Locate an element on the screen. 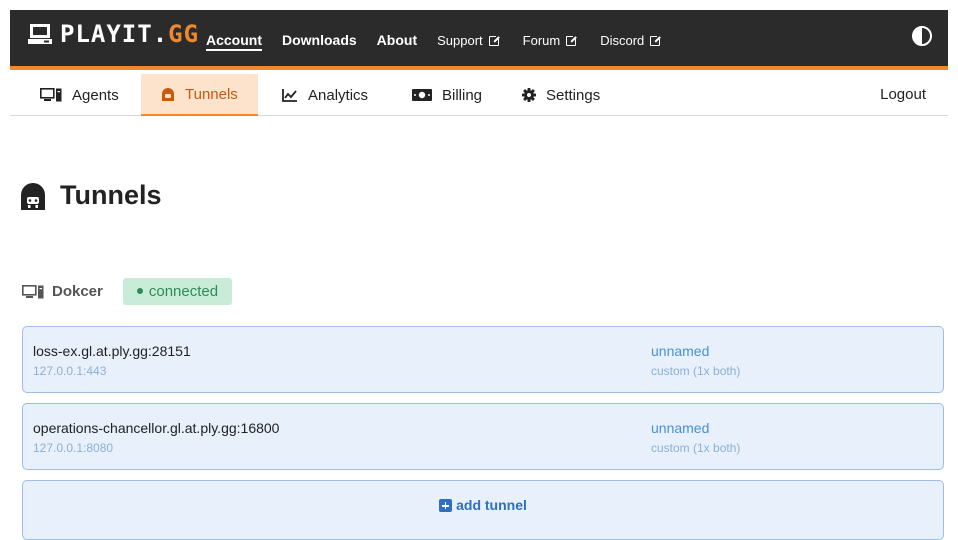 This screenshot has width=958, height=540. topnav-support: Support is located at coordinates (469, 40).